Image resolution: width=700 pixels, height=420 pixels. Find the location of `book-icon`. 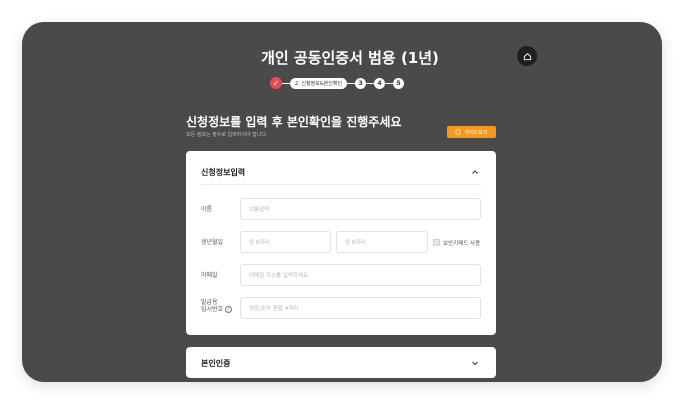

book-icon is located at coordinates (458, 132).